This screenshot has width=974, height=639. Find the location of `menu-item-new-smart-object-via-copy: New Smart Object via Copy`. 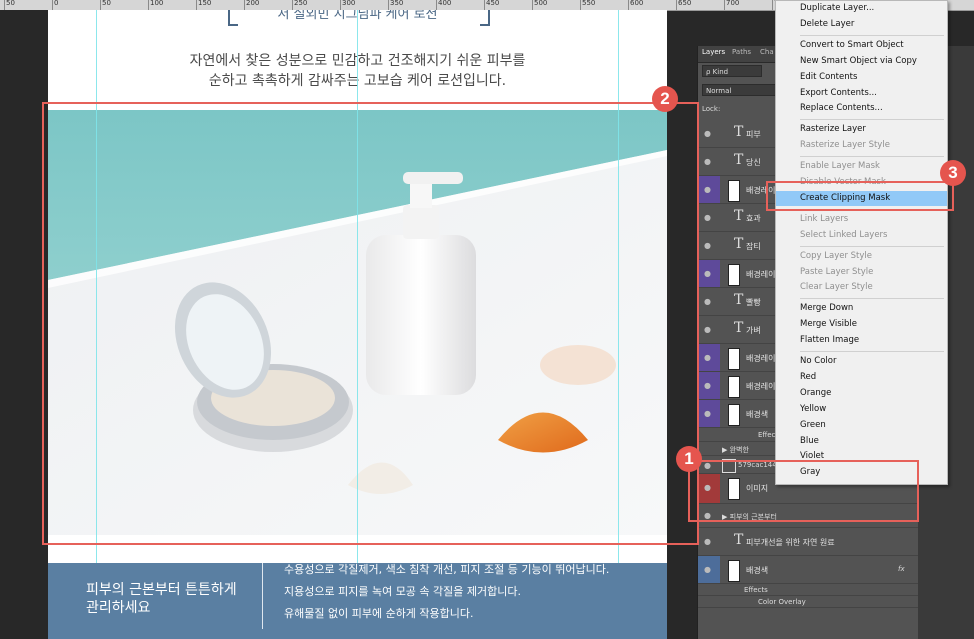

menu-item-new-smart-object-via-copy: New Smart Object via Copy is located at coordinates (861, 61).